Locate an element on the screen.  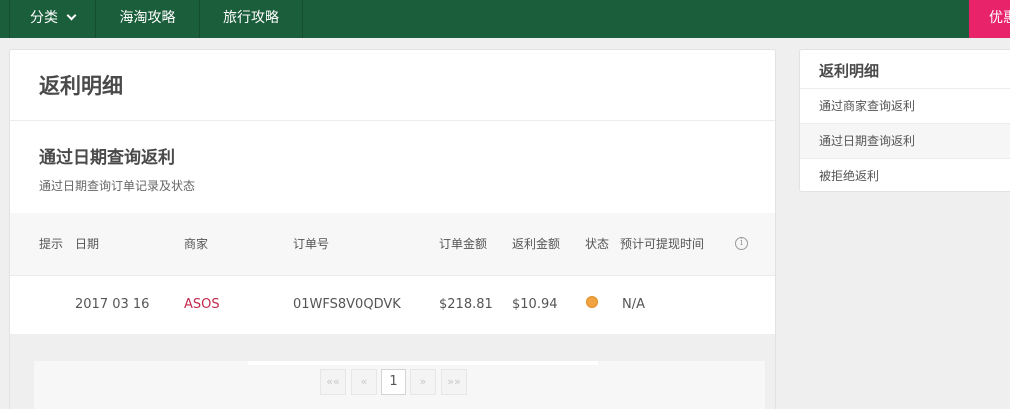
cell-order-no: 01WFS8V0QDVK is located at coordinates (347, 304).